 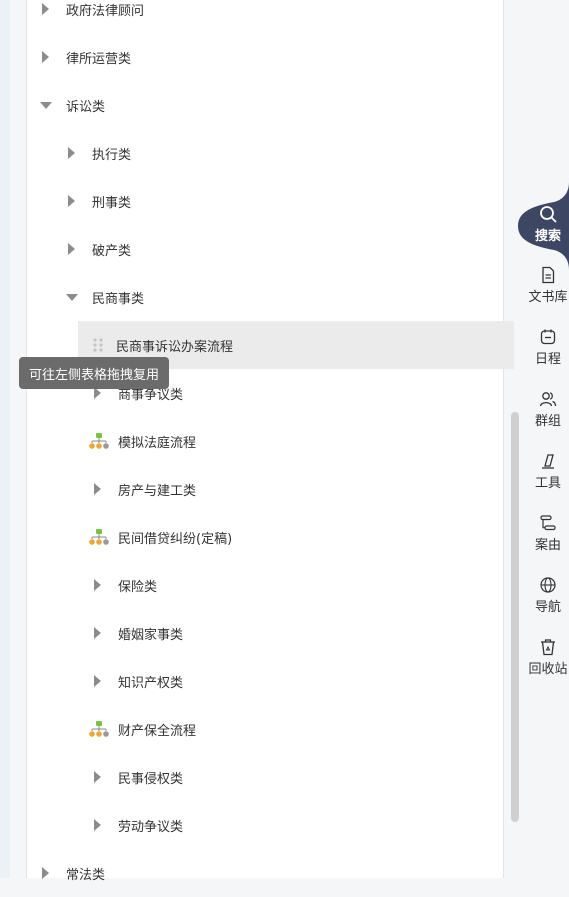 What do you see at coordinates (544, 533) in the screenshot?
I see `cause-button: 案由` at bounding box center [544, 533].